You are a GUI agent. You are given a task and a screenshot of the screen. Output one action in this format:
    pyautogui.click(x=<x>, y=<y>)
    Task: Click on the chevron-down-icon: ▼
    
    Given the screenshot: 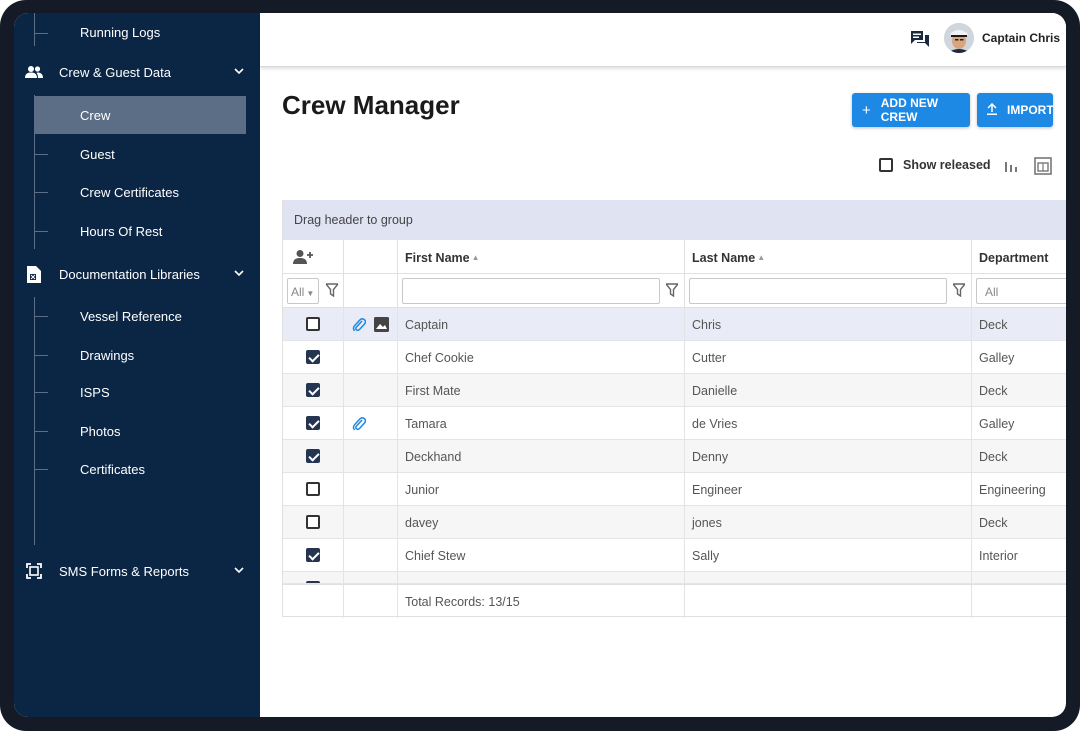 What is the action you would take?
    pyautogui.click(x=310, y=293)
    